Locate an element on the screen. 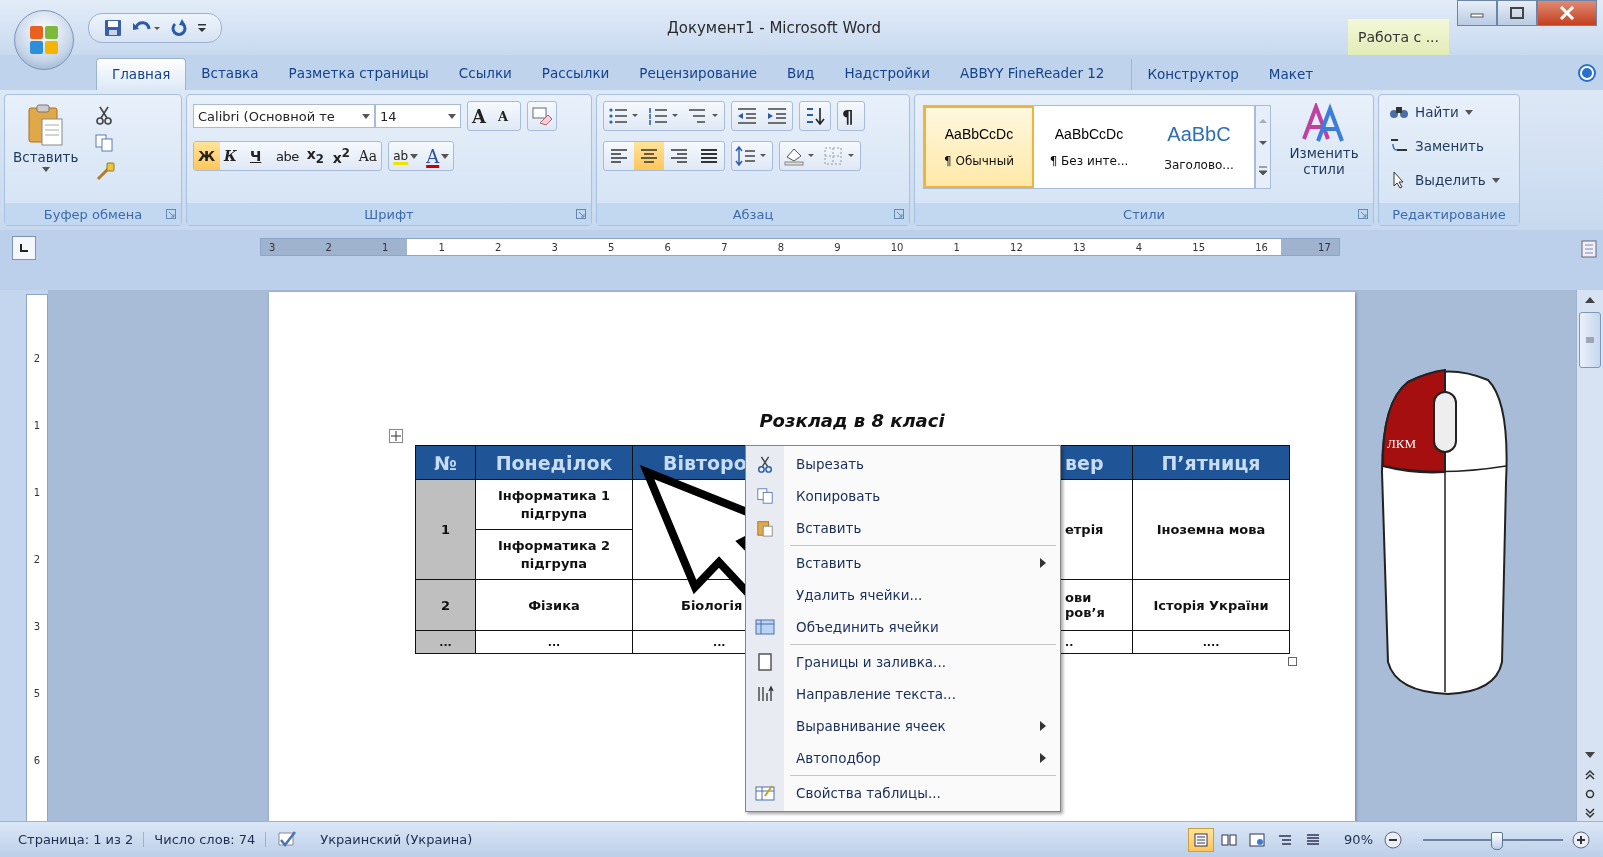 Image resolution: width=1603 pixels, height=857 pixels. format-button: Aa is located at coordinates (368, 156).